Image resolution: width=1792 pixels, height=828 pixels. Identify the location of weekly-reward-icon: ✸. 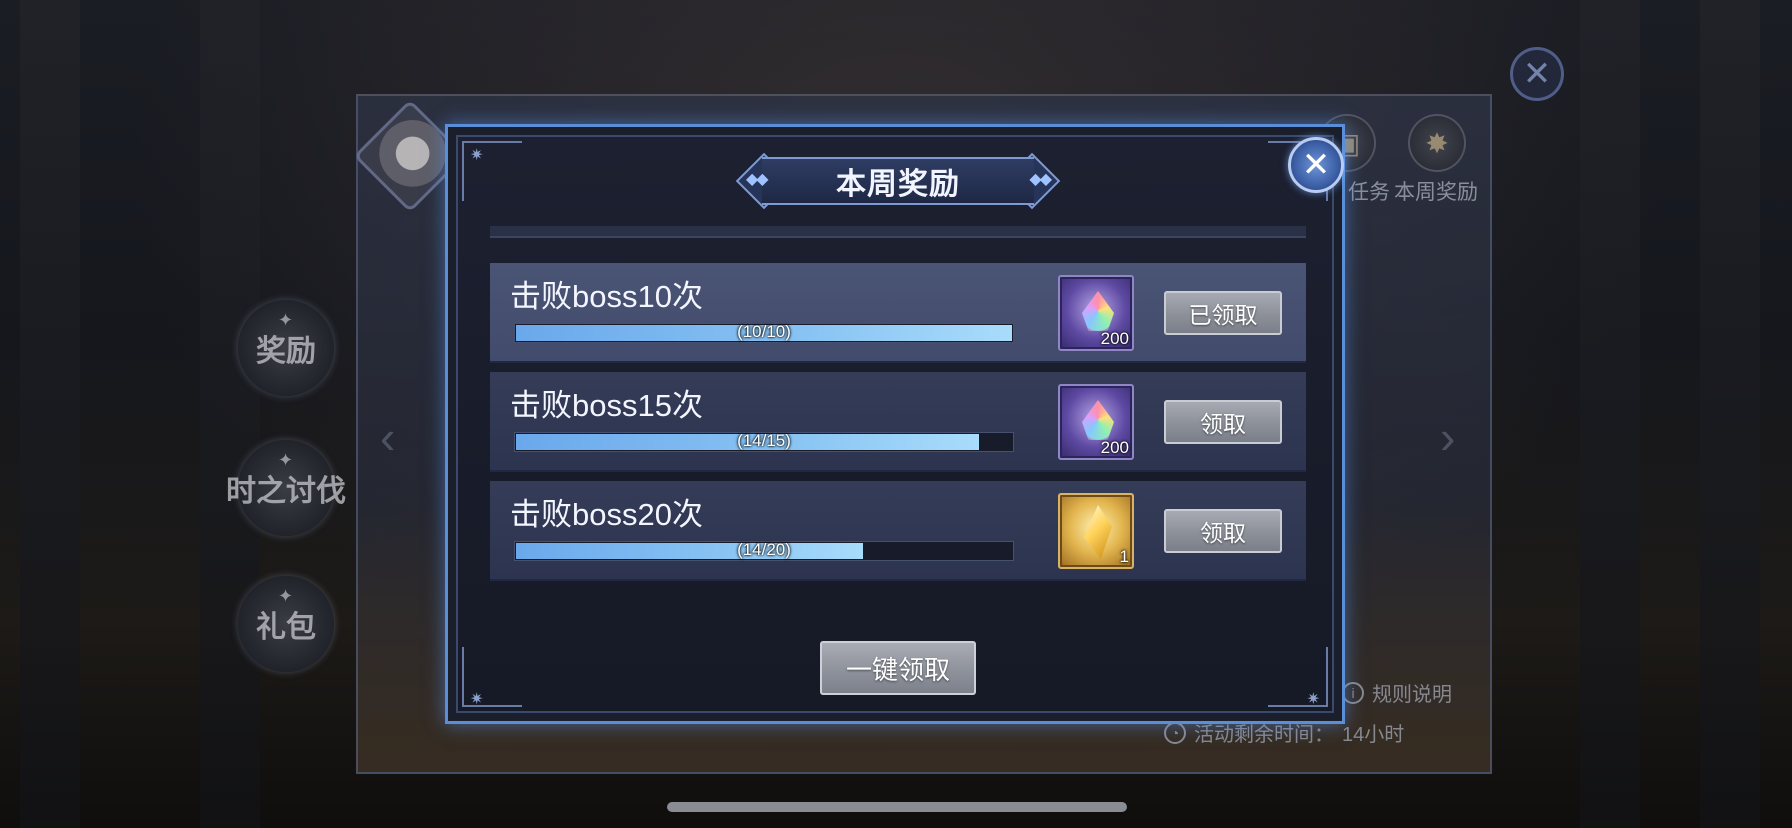
(1437, 143).